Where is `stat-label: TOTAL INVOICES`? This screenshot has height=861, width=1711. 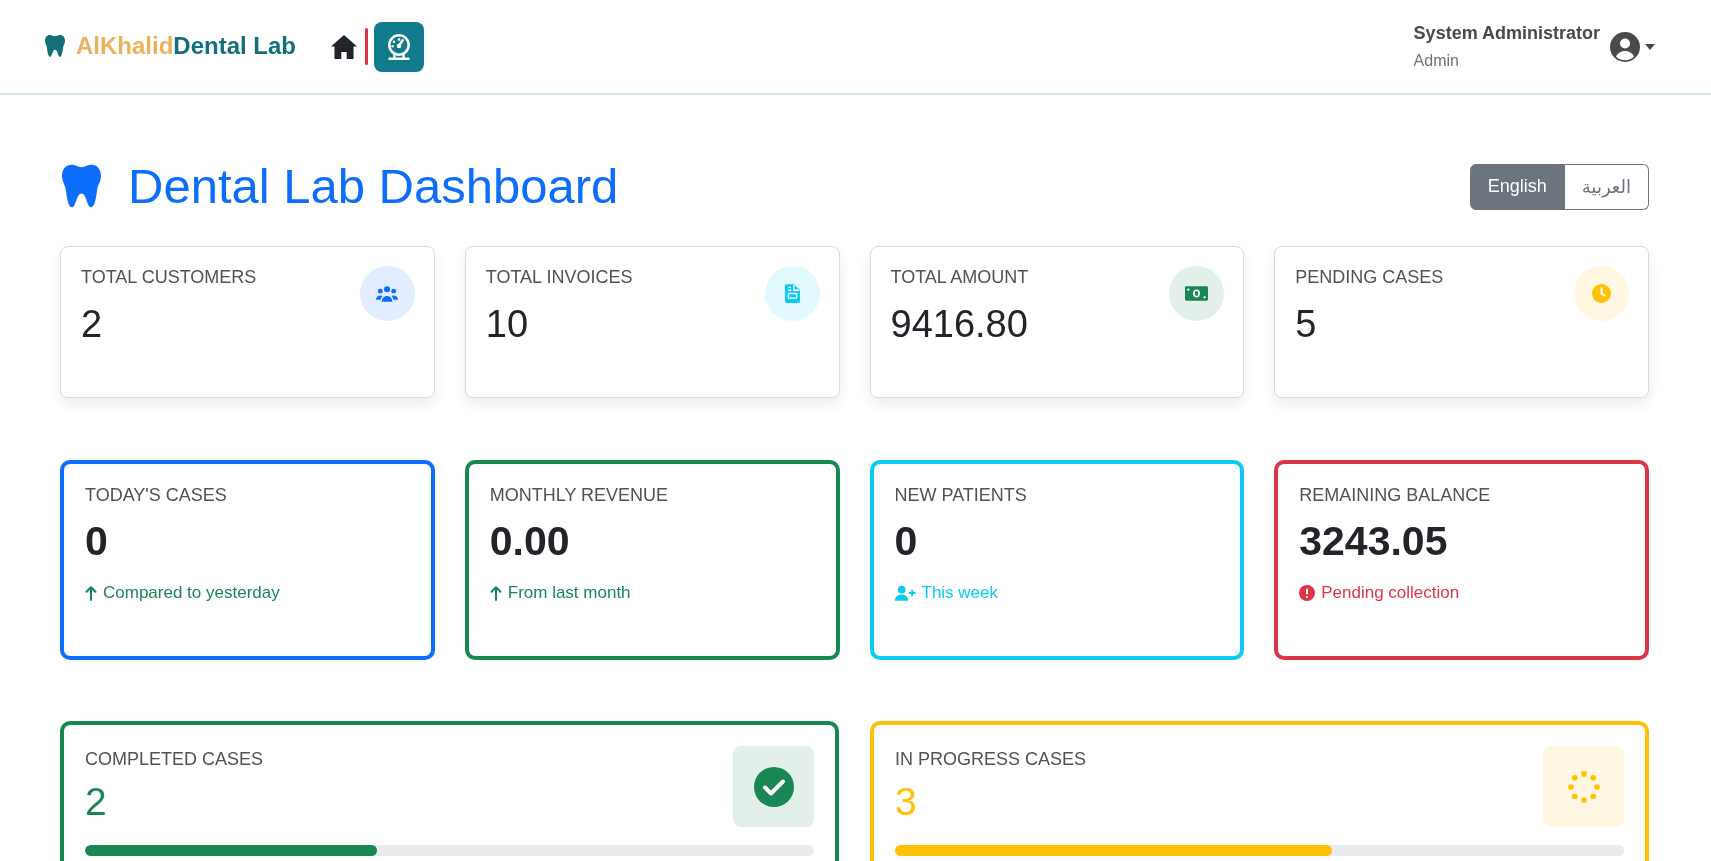 stat-label: TOTAL INVOICES is located at coordinates (559, 278).